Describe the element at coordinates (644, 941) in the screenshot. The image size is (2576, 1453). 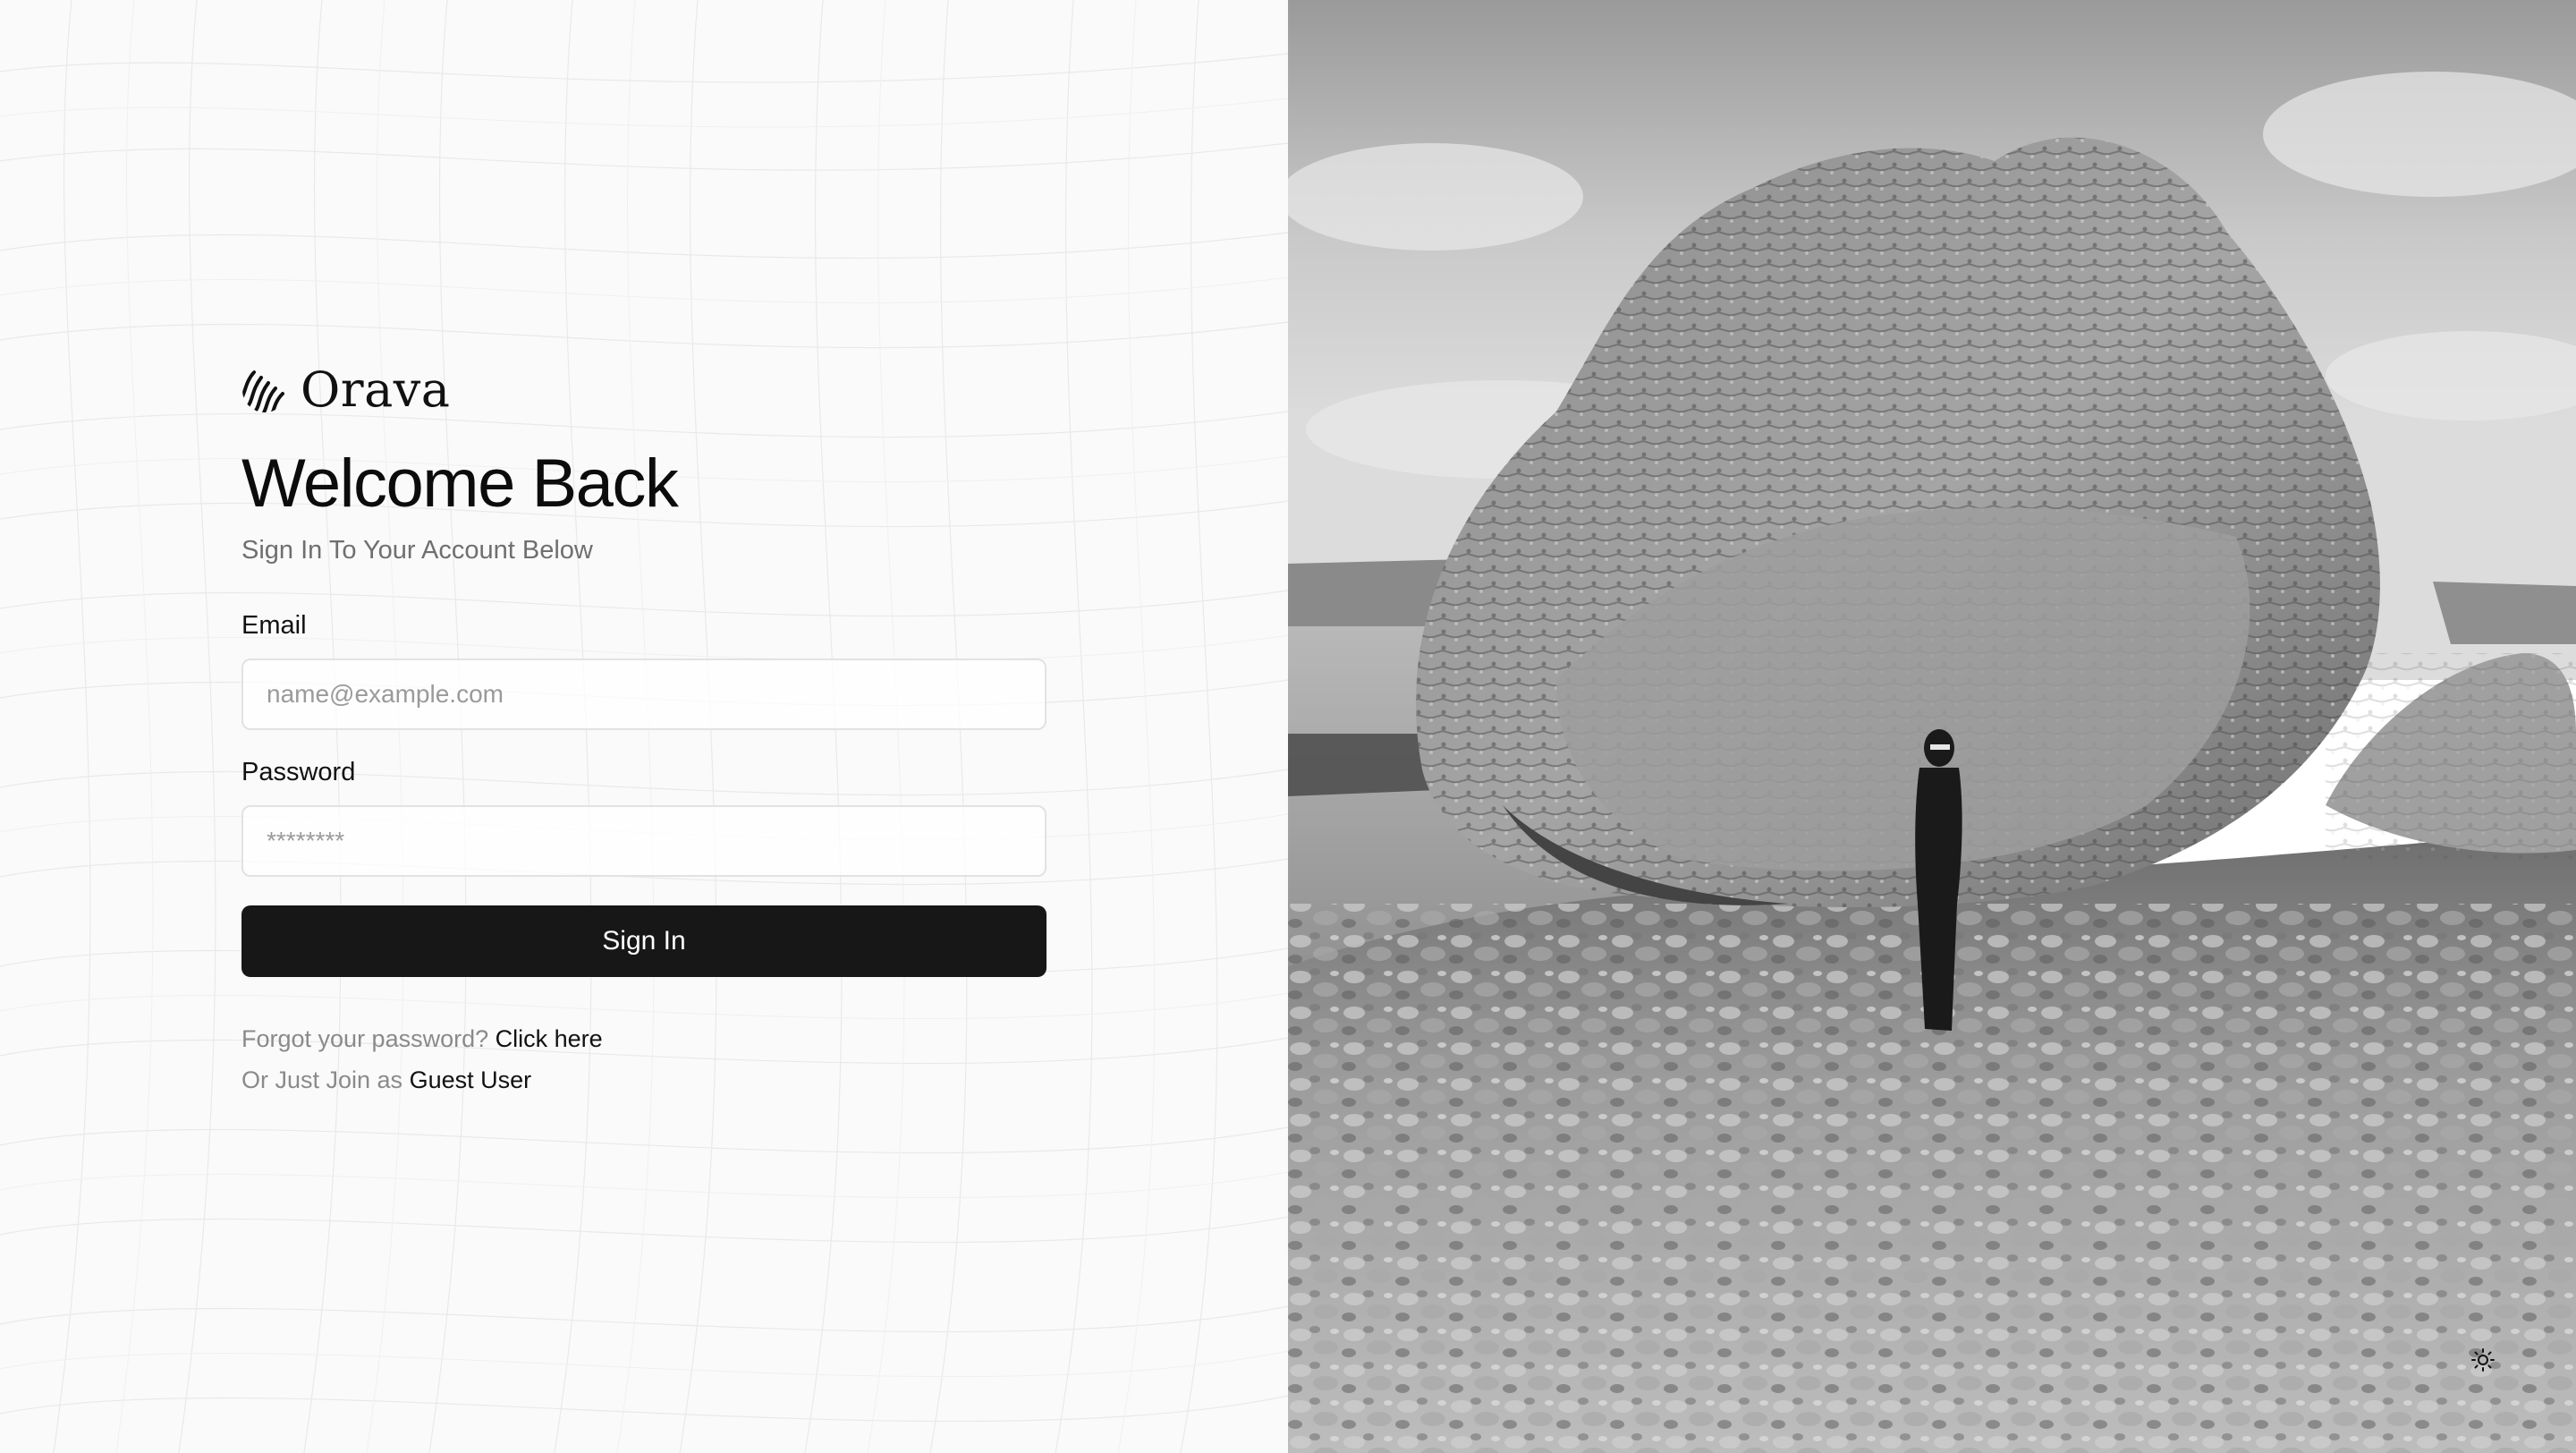
I see `sign-in-button: Sign In` at that location.